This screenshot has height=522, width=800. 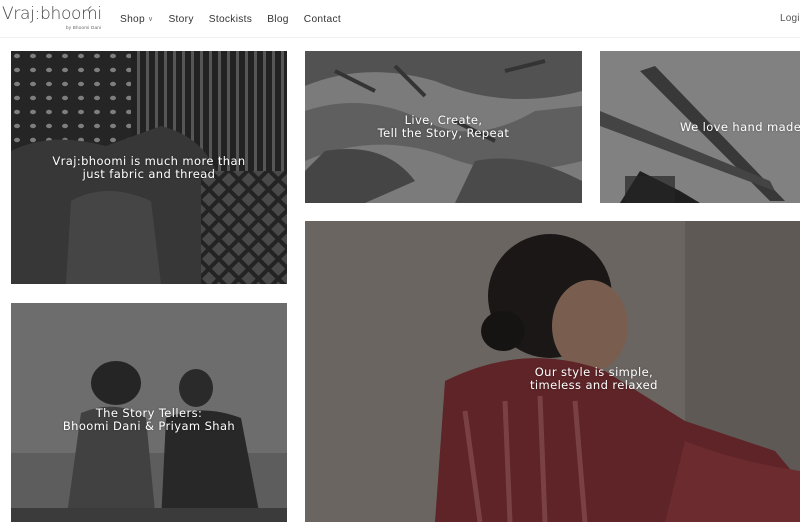 I want to click on caption-line: just fabric and thread, so click(x=149, y=174).